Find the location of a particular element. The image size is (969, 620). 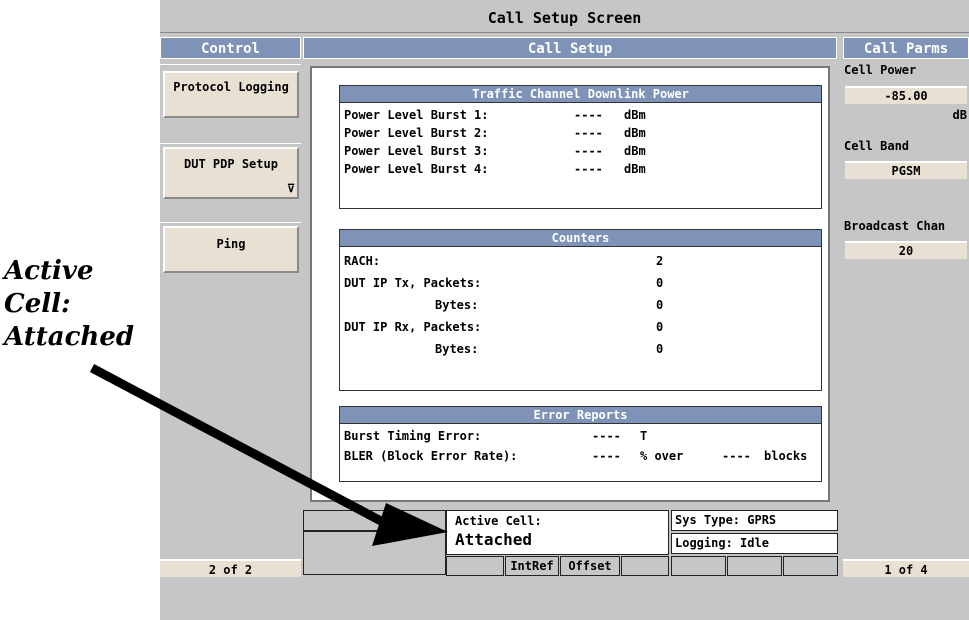

power-burst-4-label: Power Level Burst 4: is located at coordinates (416, 169).